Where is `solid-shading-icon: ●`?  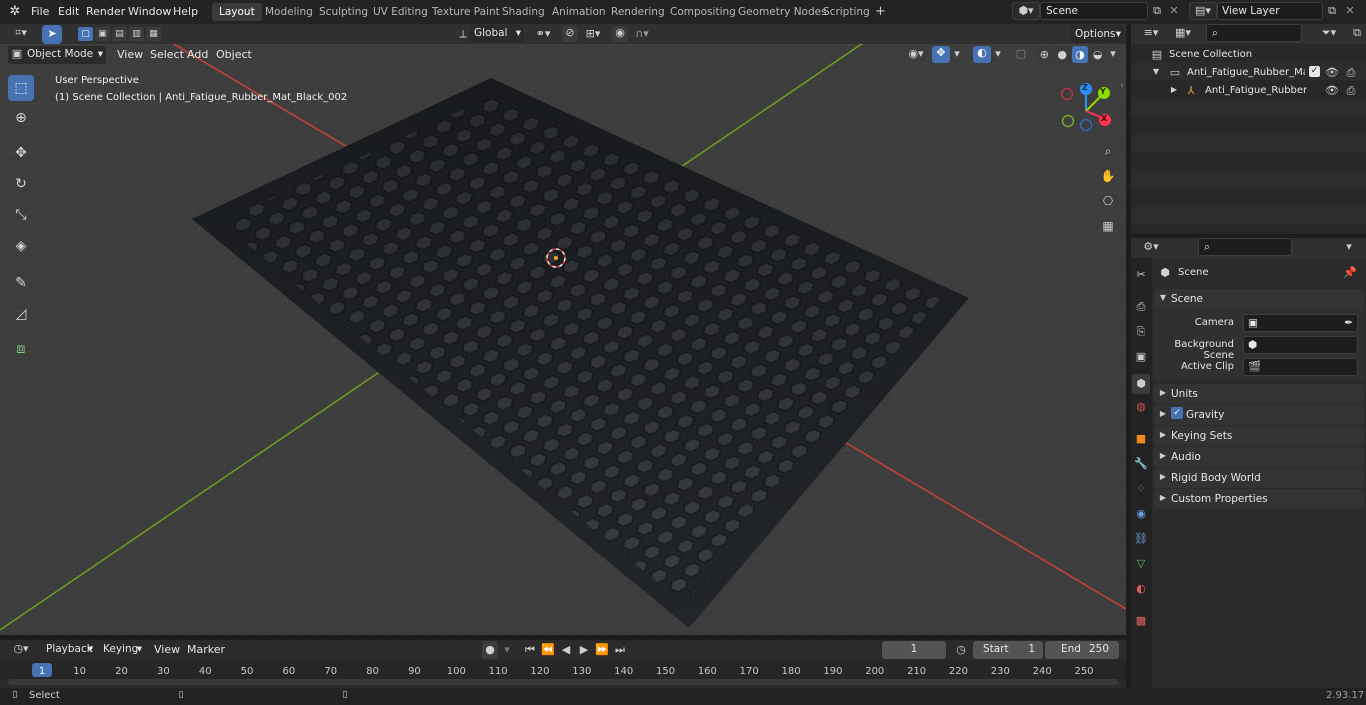 solid-shading-icon: ● is located at coordinates (1062, 54).